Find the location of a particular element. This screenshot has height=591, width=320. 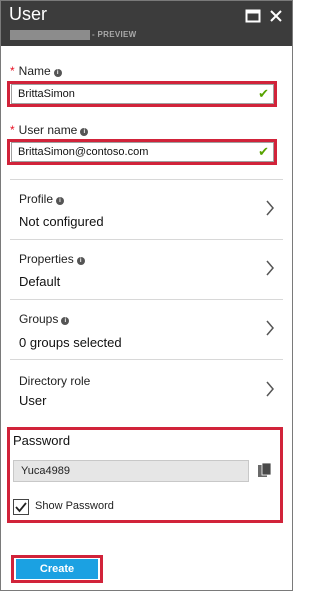

show-password-checkbox is located at coordinates (21, 507).